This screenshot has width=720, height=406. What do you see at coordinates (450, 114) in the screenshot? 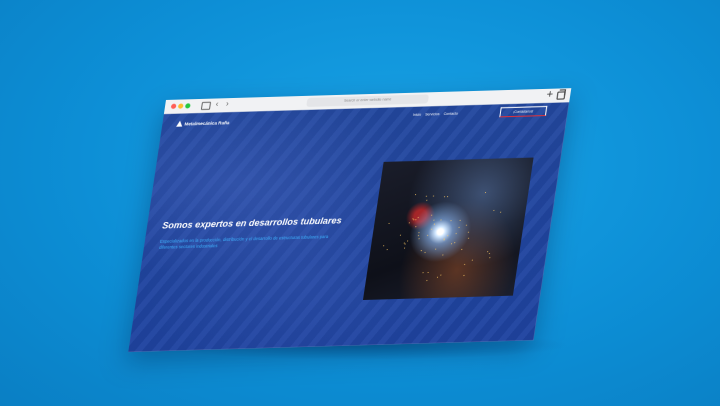
I see `nav-item-contacto: Contacto` at bounding box center [450, 114].